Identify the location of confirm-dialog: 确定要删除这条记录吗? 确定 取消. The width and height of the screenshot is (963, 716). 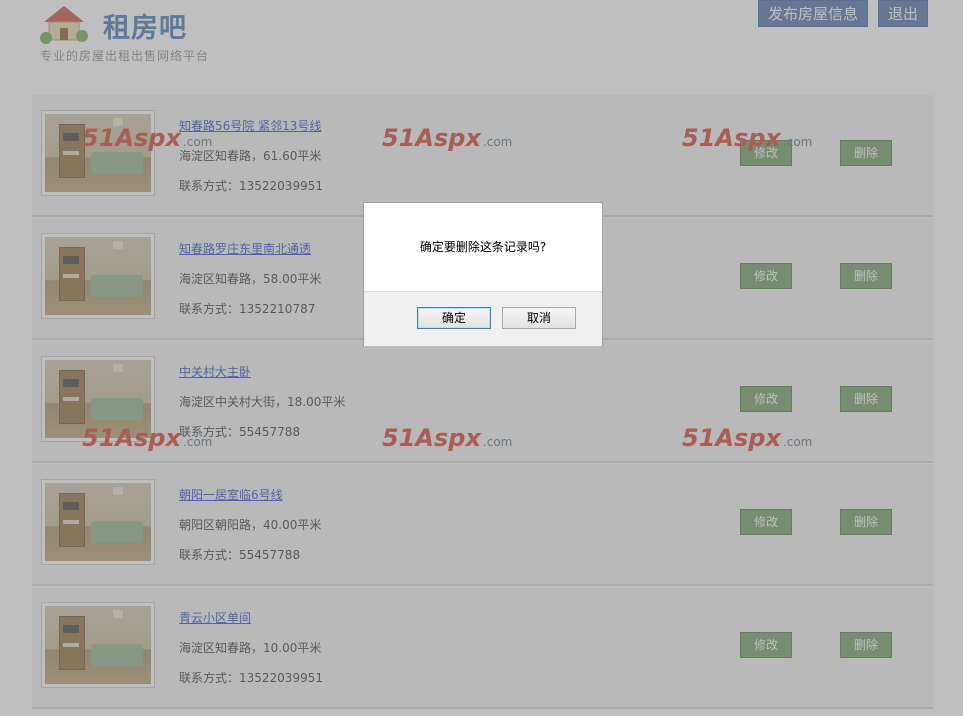
(483, 274).